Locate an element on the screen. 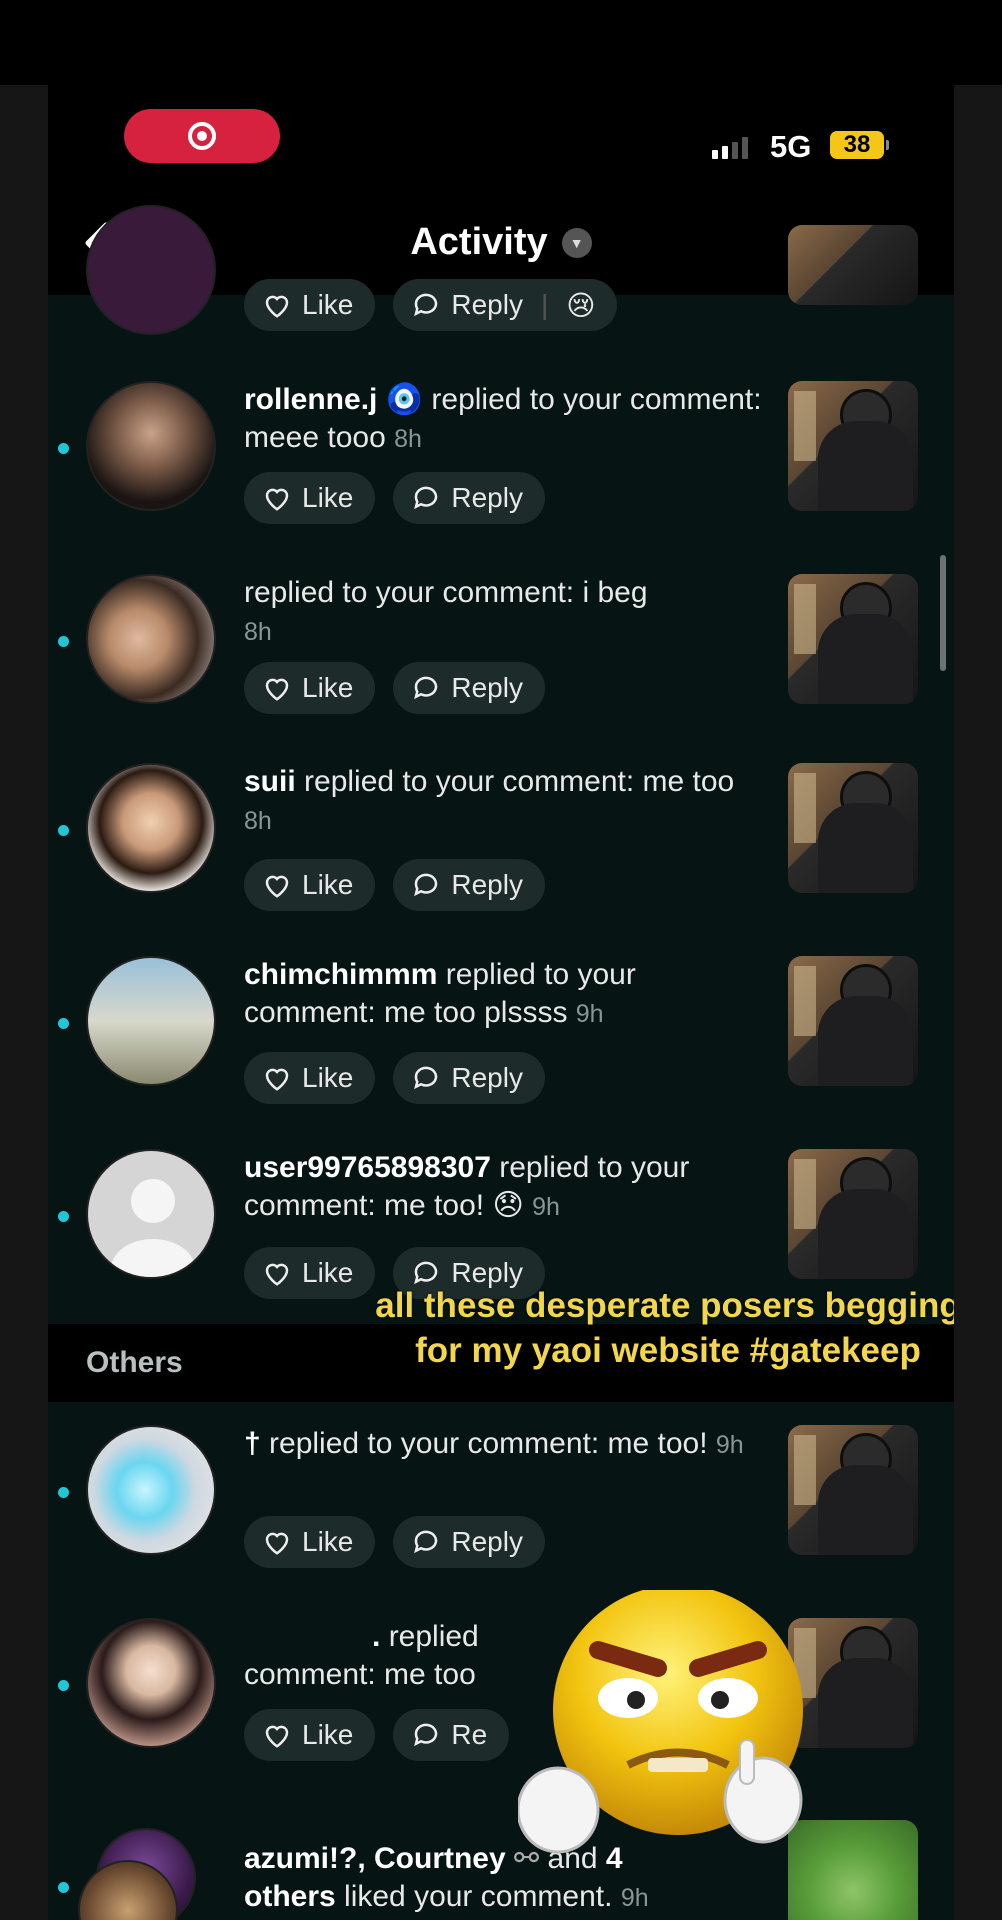 Image resolution: width=1002 pixels, height=1920 pixels. username: suii is located at coordinates (270, 781).